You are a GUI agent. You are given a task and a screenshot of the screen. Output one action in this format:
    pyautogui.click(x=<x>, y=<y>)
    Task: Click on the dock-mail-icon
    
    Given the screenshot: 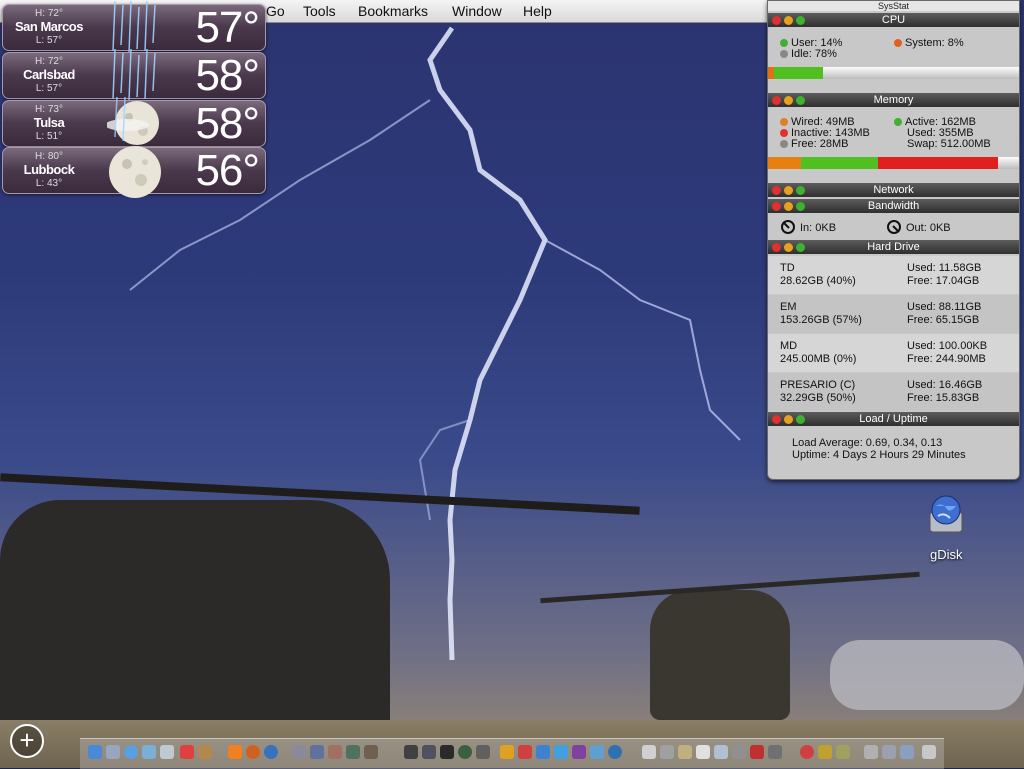 What is the action you would take?
    pyautogui.click(x=113, y=752)
    